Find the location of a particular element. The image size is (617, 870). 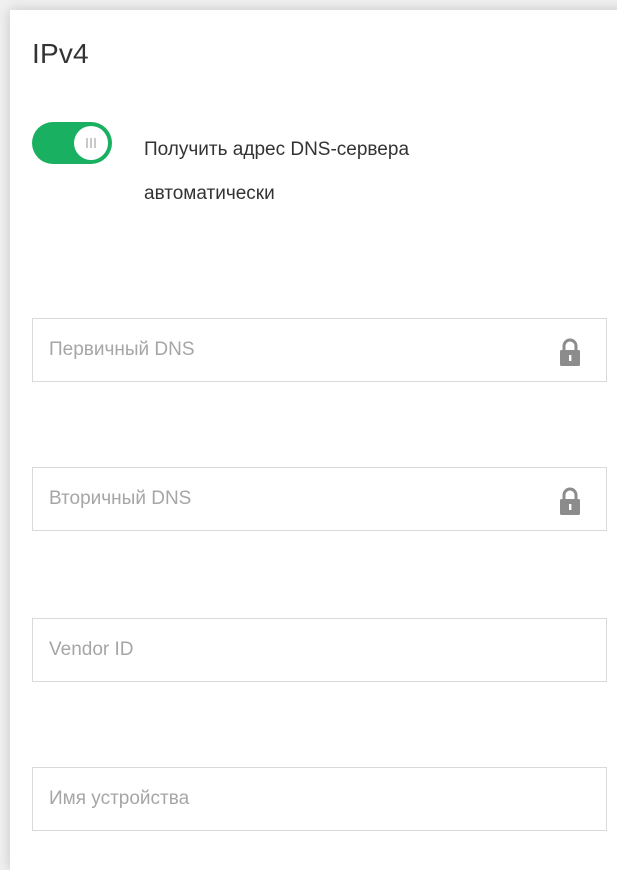

toggle-knob is located at coordinates (91, 143).